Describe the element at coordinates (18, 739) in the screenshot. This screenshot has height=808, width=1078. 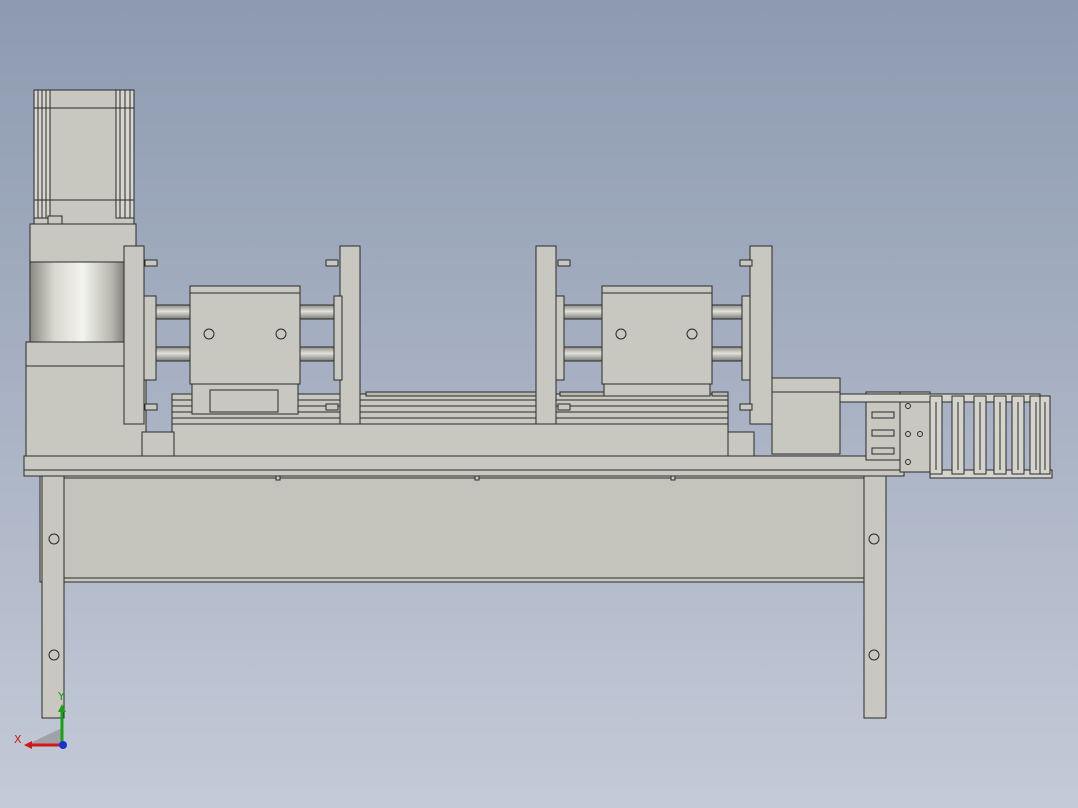
I see `x-axis-label: X` at that location.